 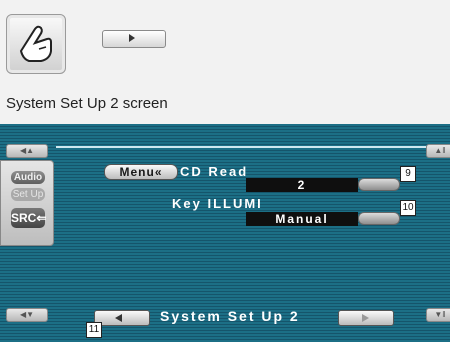 I want to click on callout-badge: 11, so click(x=94, y=330).